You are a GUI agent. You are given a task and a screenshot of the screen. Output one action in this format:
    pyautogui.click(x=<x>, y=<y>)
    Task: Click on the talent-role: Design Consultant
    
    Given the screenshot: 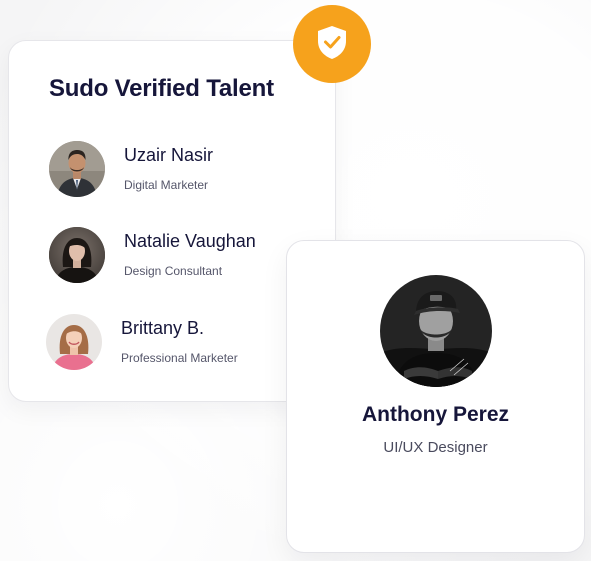 What is the action you would take?
    pyautogui.click(x=173, y=271)
    